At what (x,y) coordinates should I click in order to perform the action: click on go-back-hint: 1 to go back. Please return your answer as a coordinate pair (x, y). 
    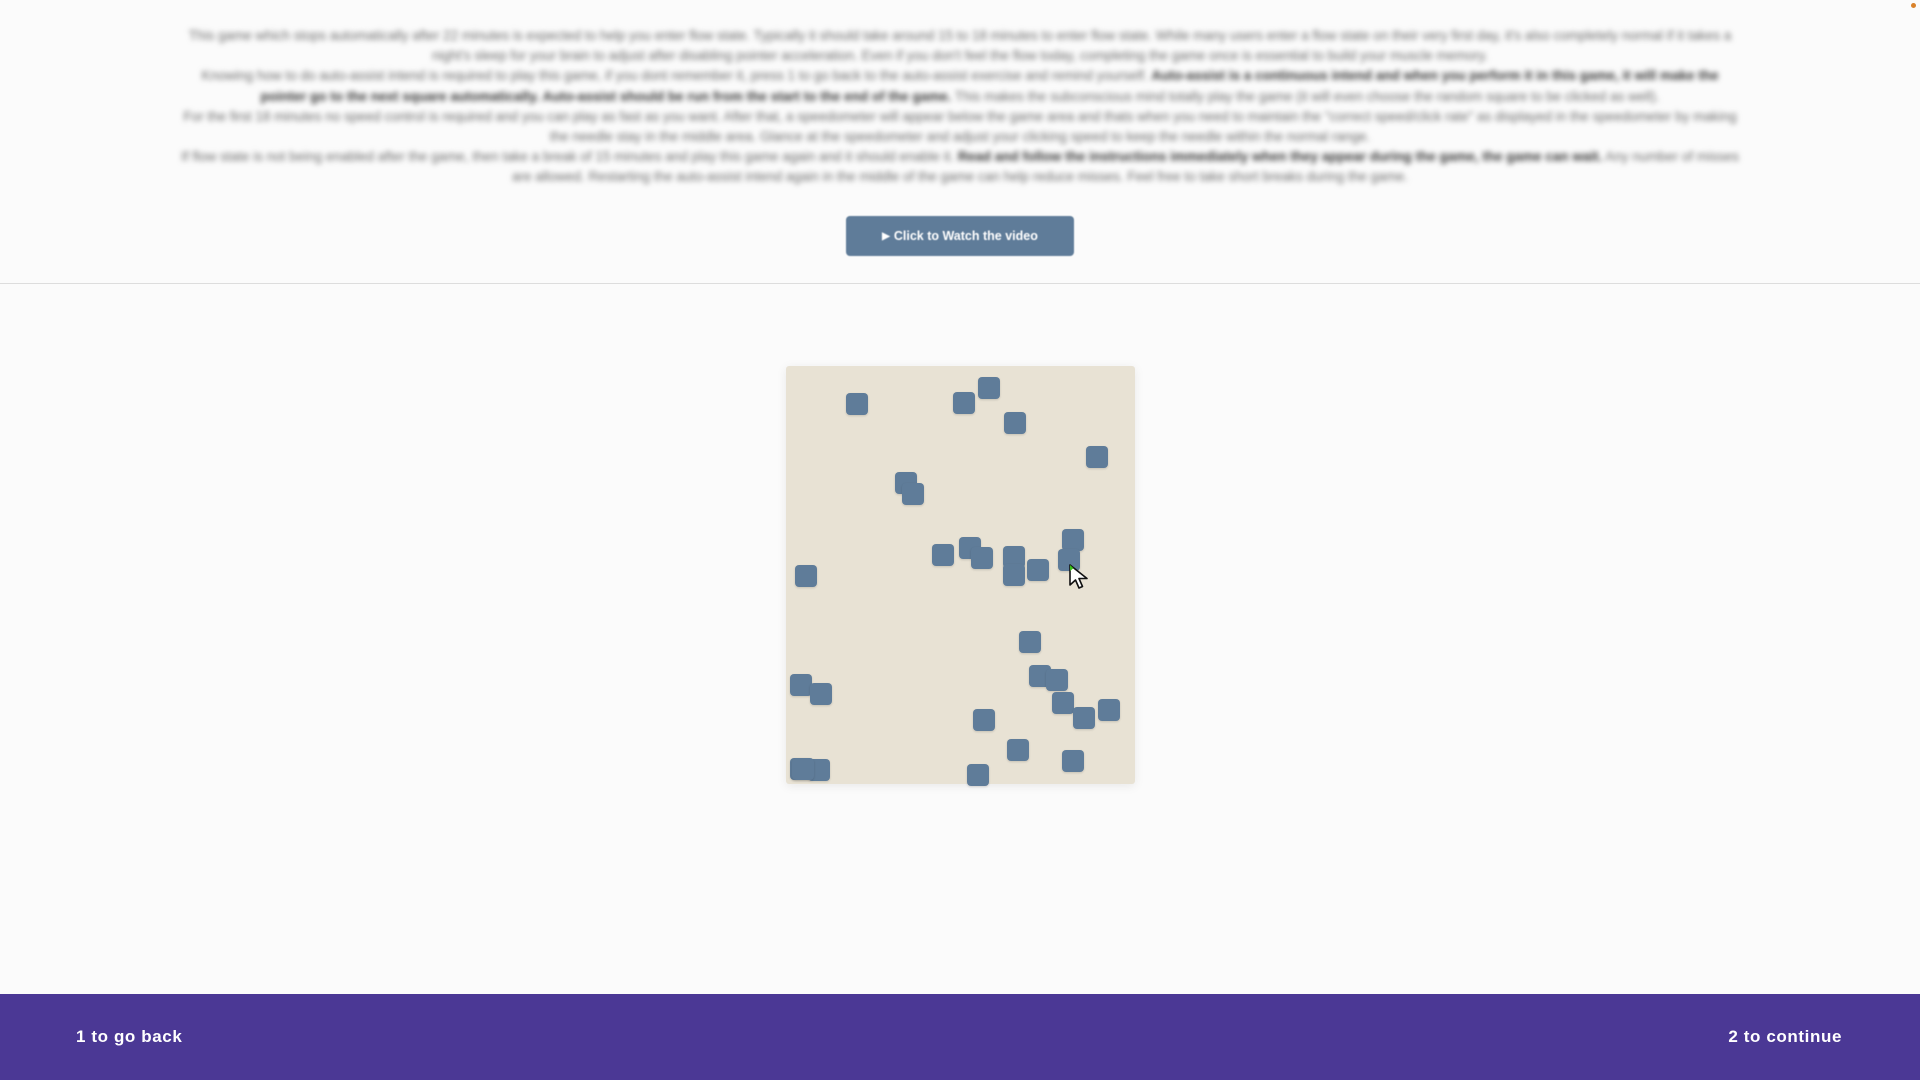
    Looking at the image, I should click on (129, 1037).